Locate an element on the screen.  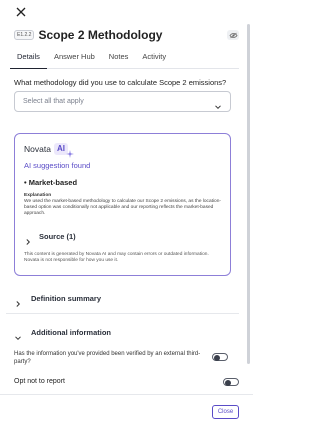
tab-bar: Details Answer Hub Notes Activity is located at coordinates (124, 60).